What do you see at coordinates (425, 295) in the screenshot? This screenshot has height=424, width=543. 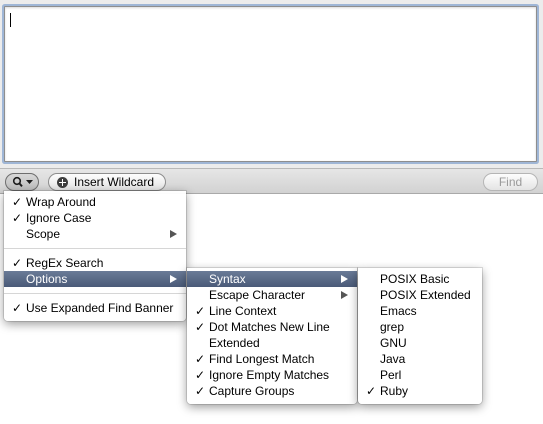 I see `menu-item-label: POSIX Extended` at bounding box center [425, 295].